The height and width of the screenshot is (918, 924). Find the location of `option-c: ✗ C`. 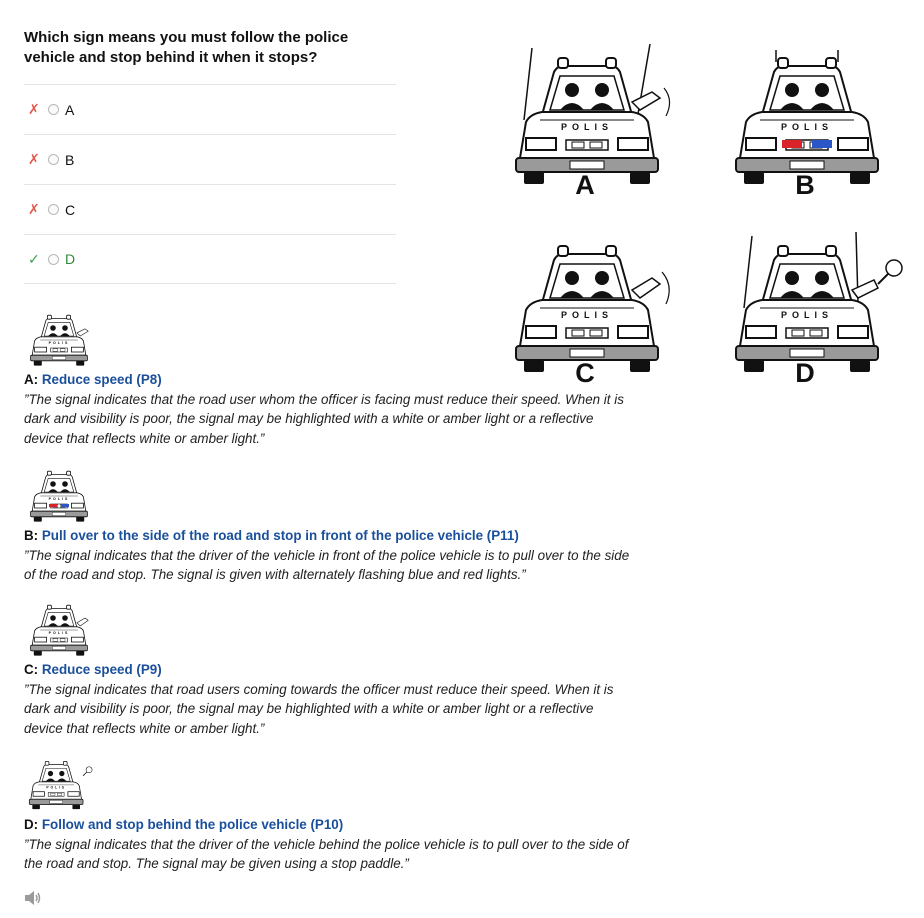

option-c: ✗ C is located at coordinates (210, 209).